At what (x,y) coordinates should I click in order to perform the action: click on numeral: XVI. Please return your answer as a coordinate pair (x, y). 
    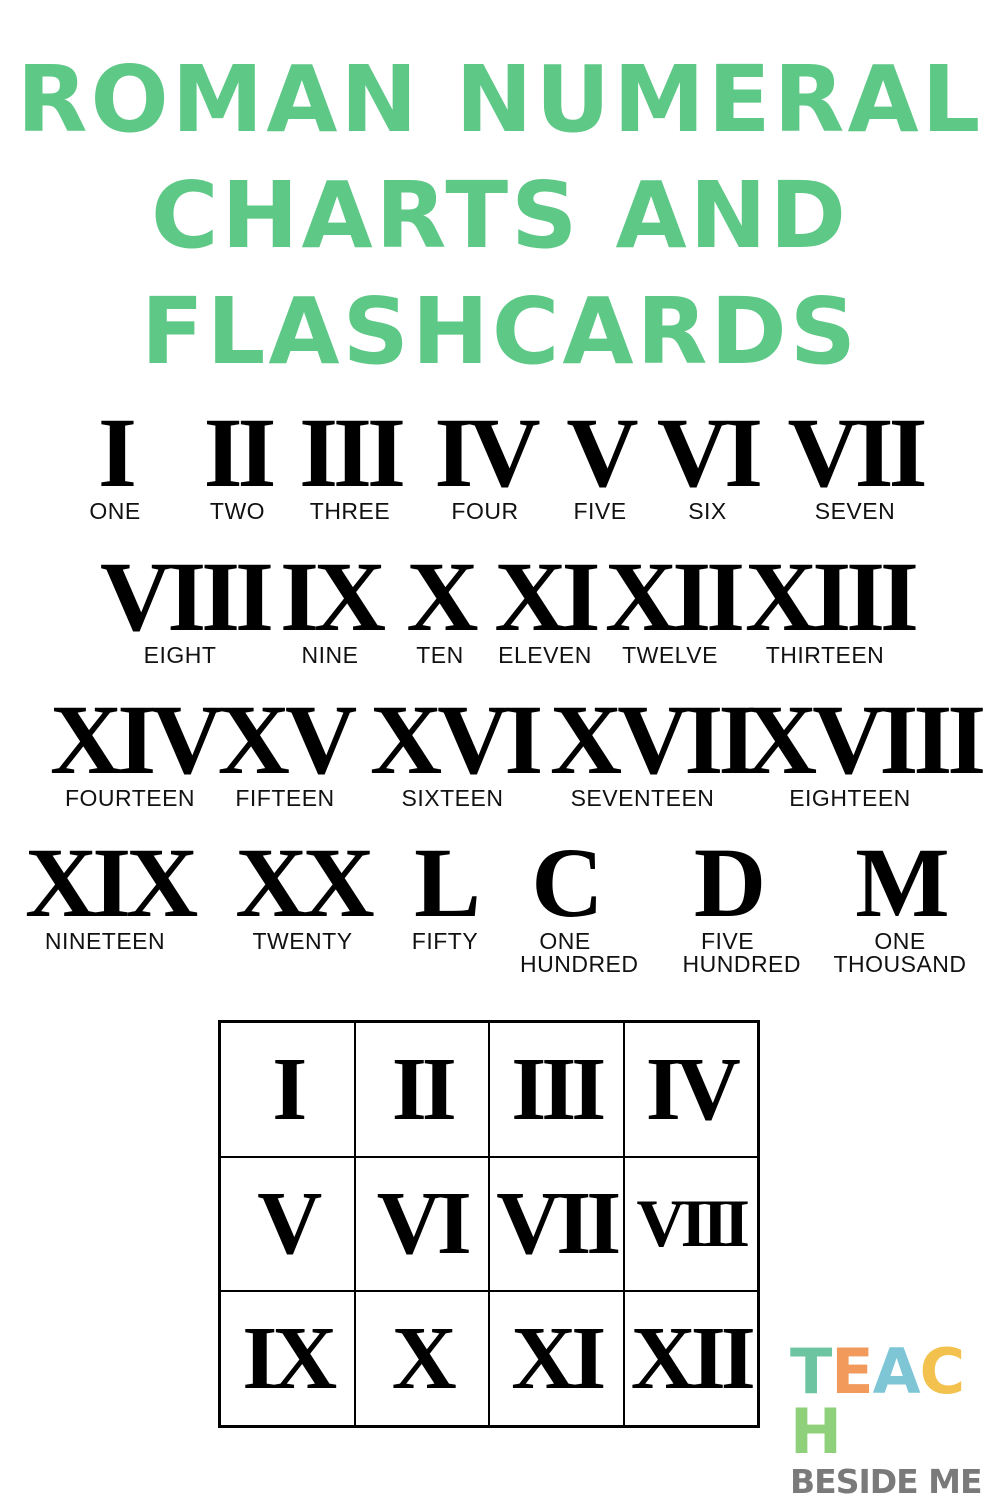
    Looking at the image, I should click on (456, 739).